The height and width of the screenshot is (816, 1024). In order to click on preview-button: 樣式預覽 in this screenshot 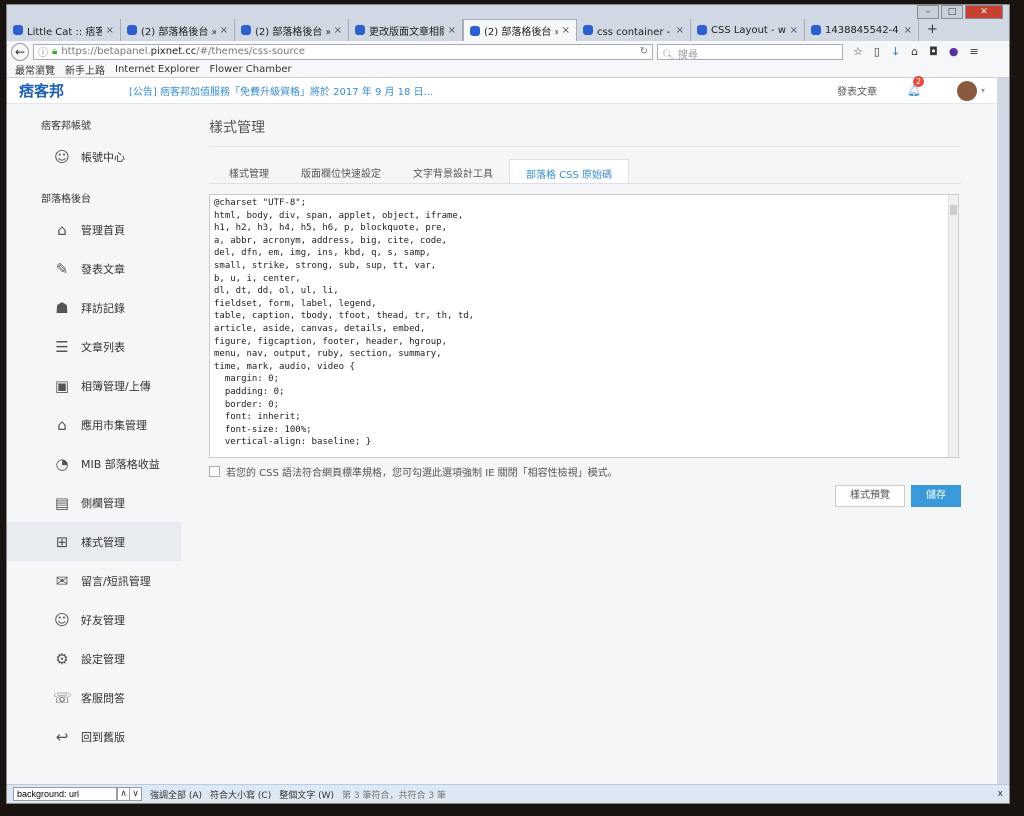, I will do `click(870, 496)`.